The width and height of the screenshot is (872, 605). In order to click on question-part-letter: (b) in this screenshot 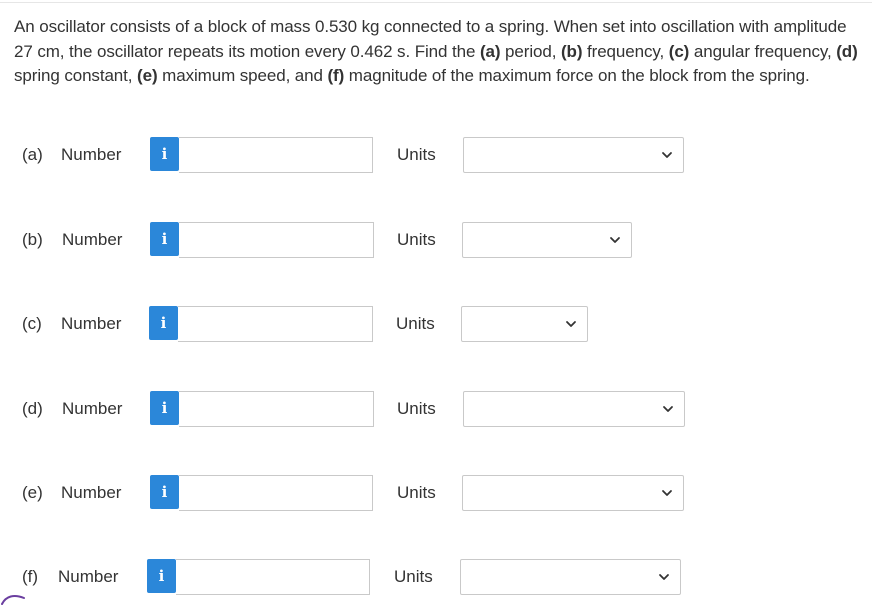, I will do `click(571, 51)`.